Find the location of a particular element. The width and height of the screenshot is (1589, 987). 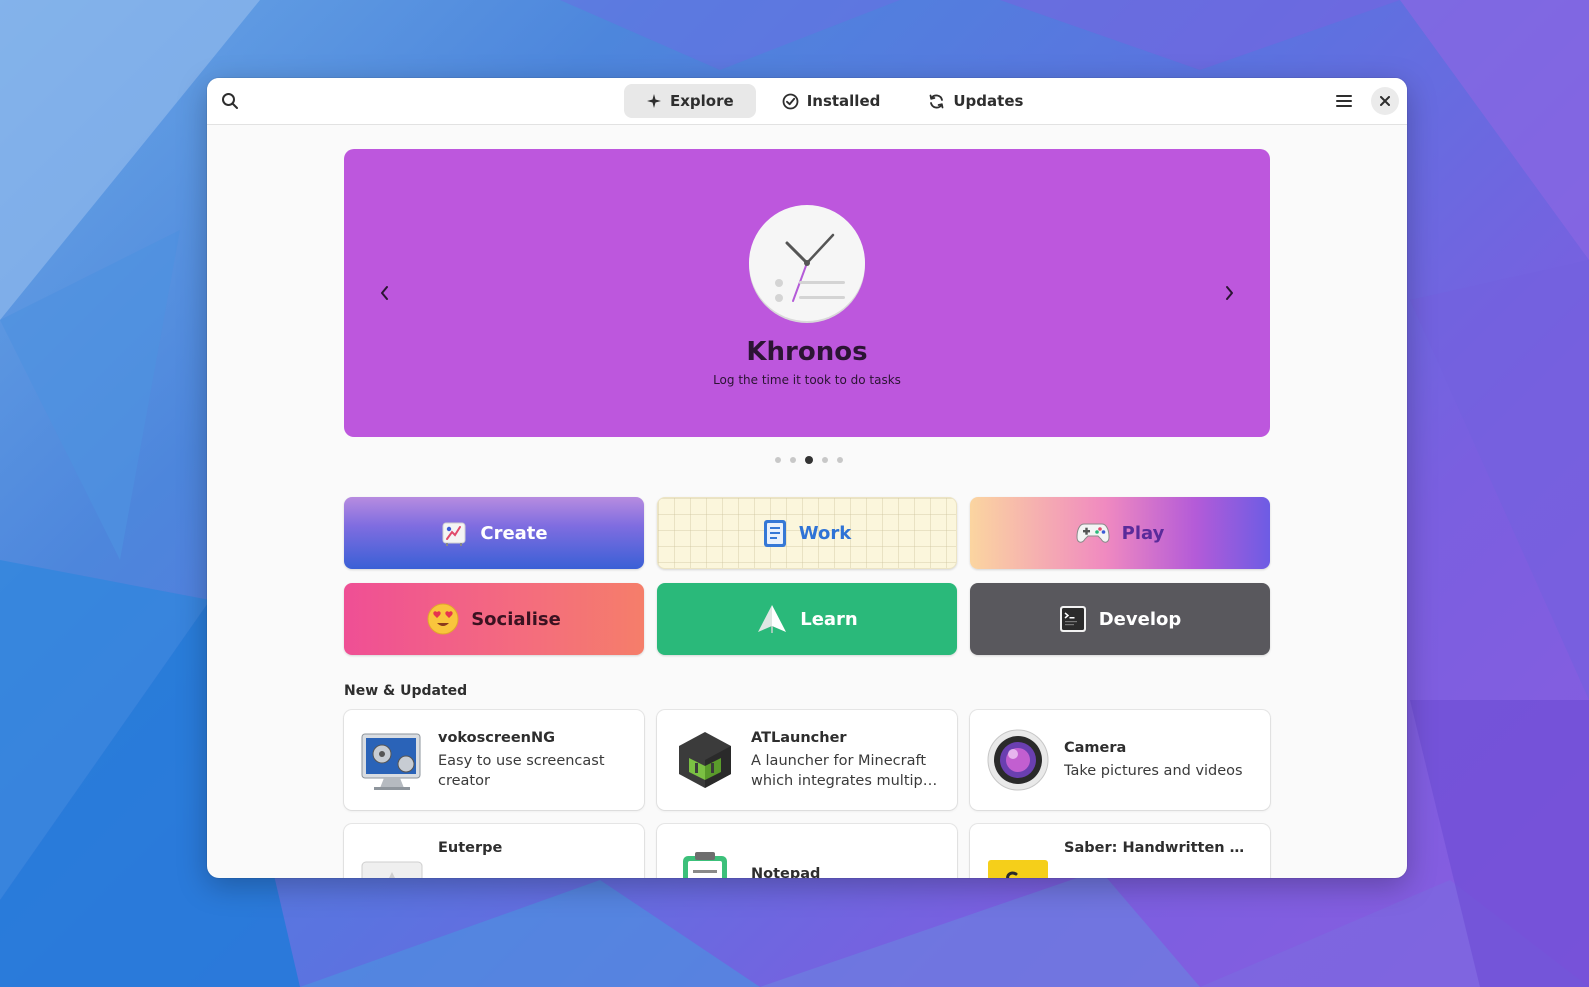

carousel-previous-button is located at coordinates (385, 293).